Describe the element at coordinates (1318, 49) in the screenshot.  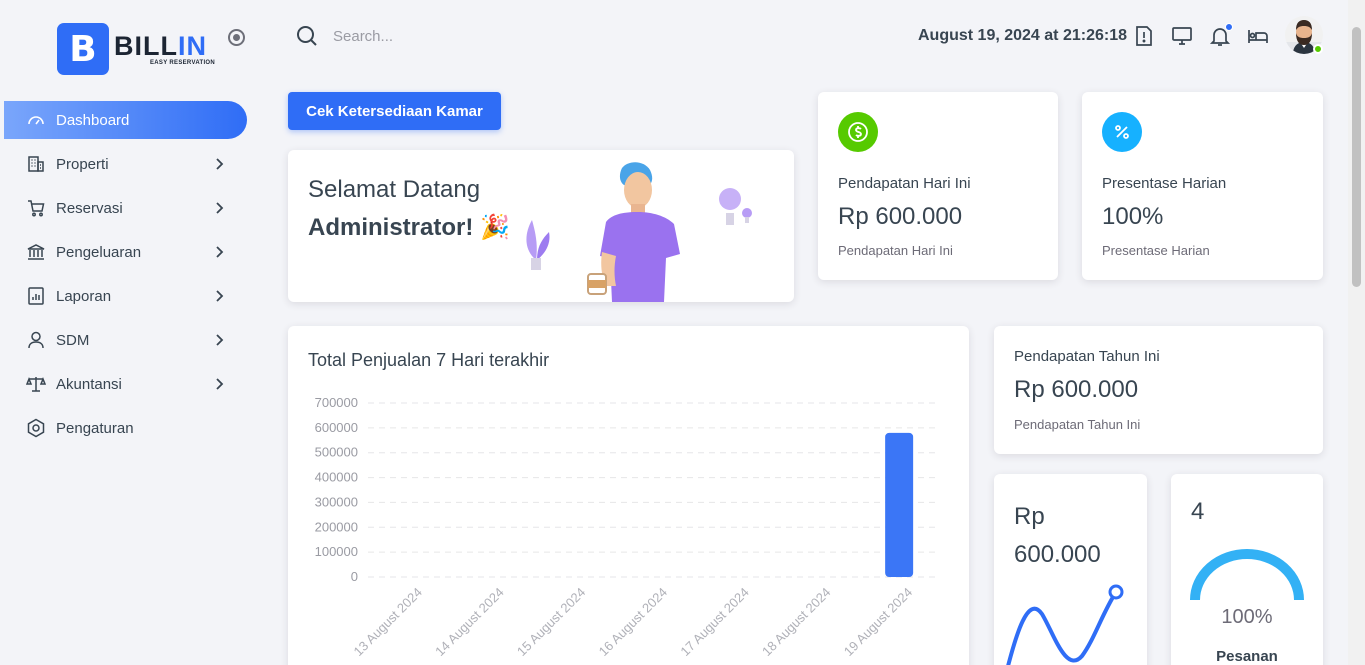
I see `online-status-dot` at that location.